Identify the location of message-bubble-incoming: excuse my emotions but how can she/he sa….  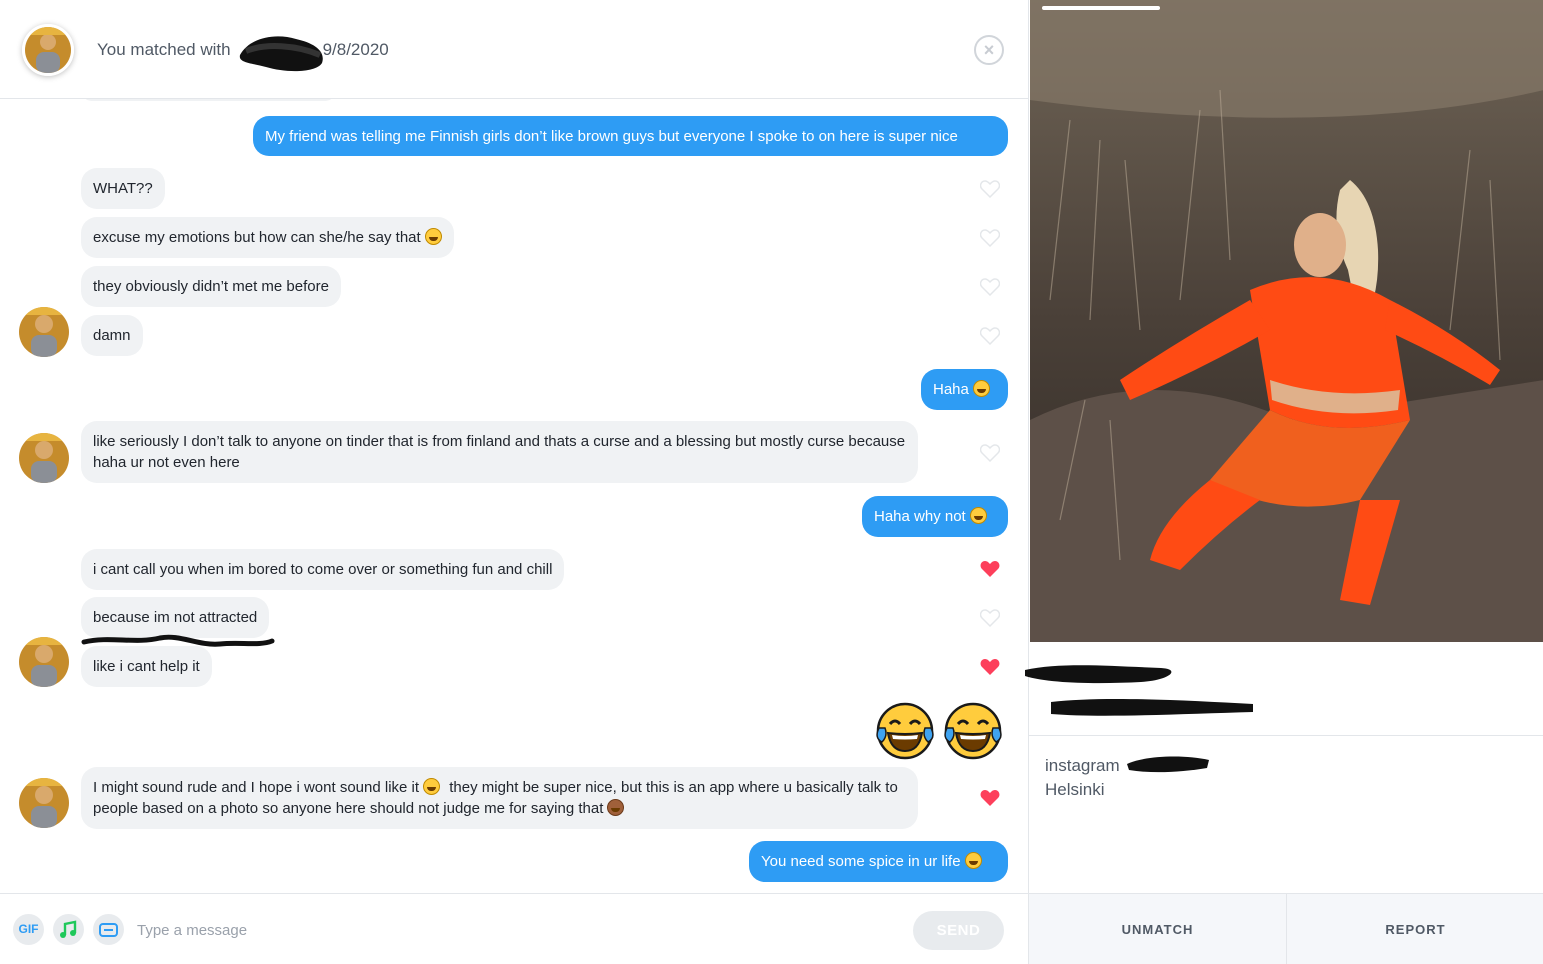
(267, 237).